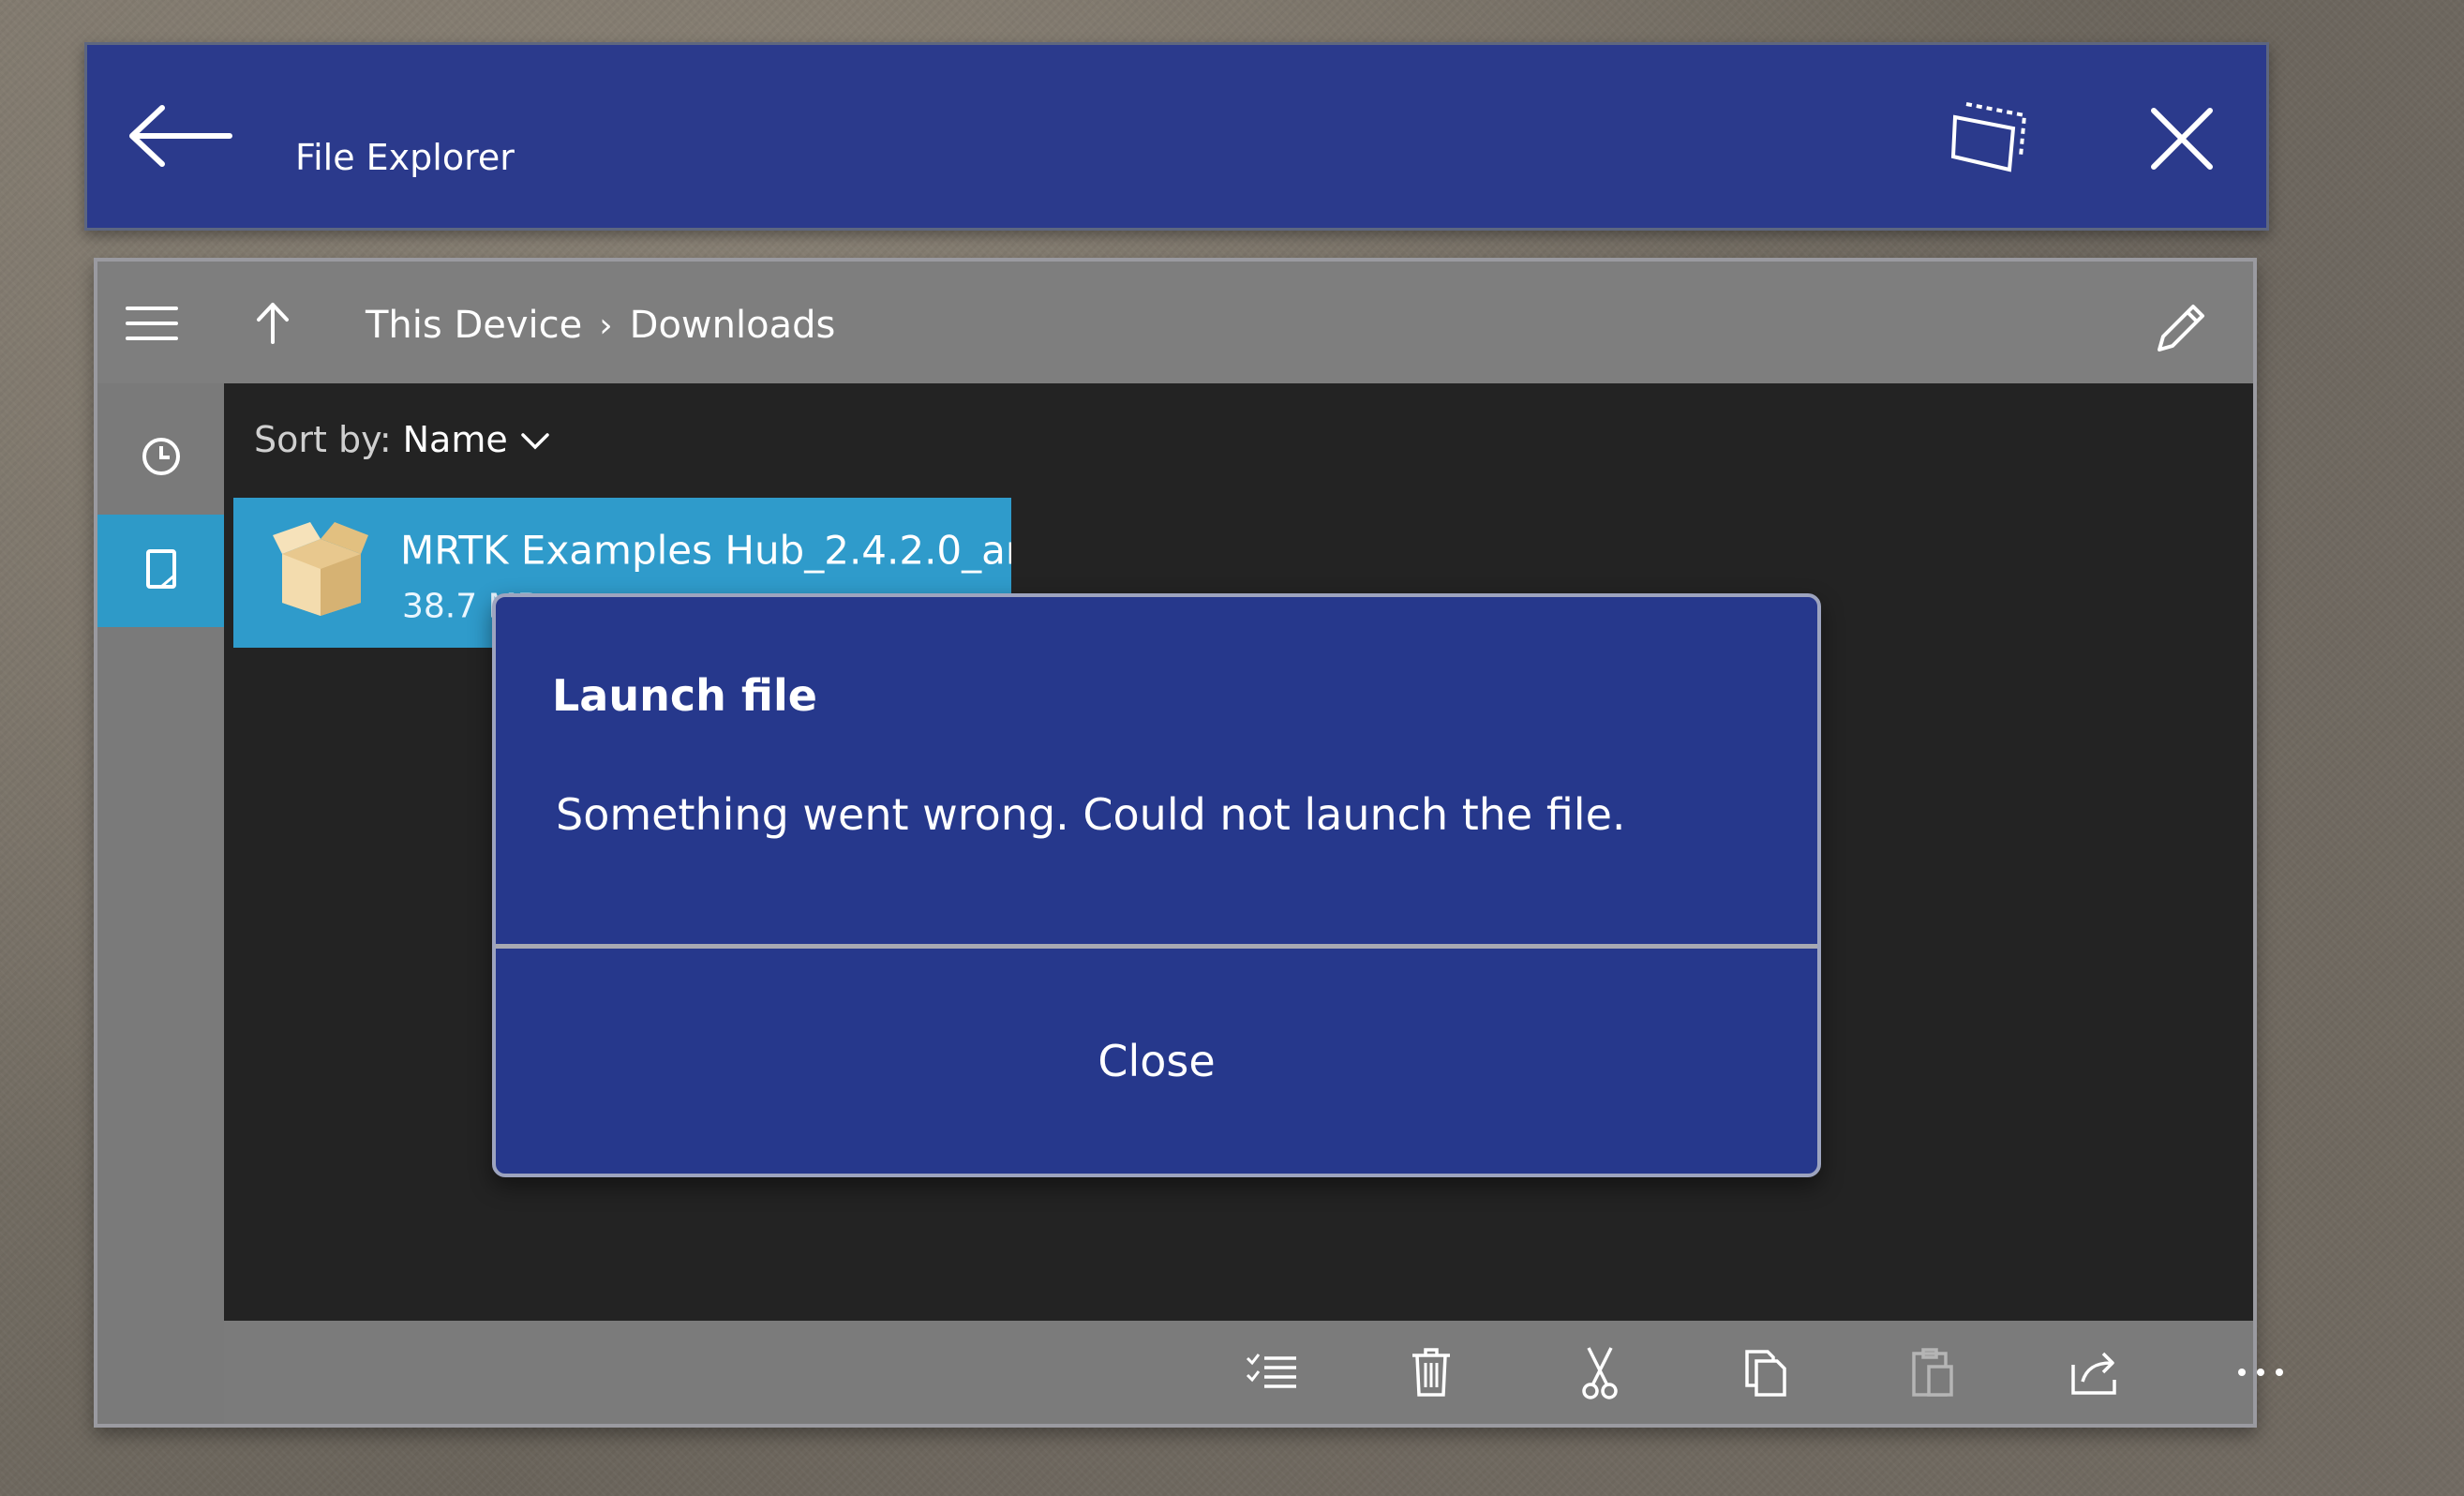 The image size is (2464, 1496). I want to click on sidebar, so click(160, 903).